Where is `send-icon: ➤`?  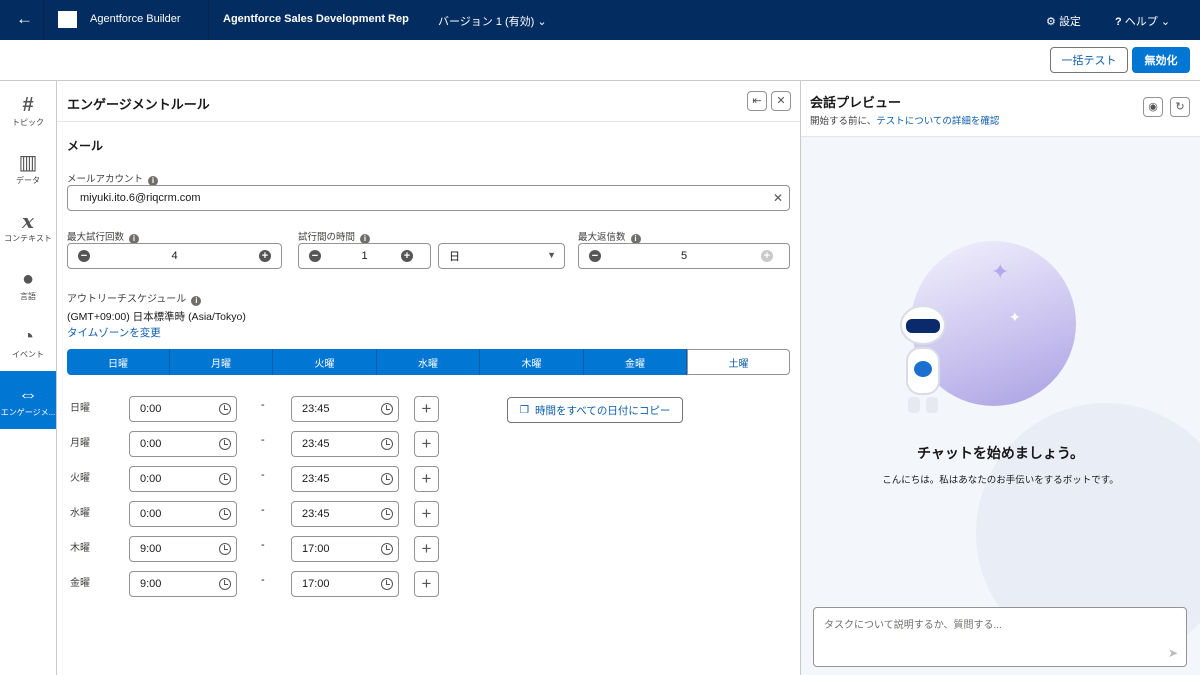
send-icon: ➤ is located at coordinates (1173, 653).